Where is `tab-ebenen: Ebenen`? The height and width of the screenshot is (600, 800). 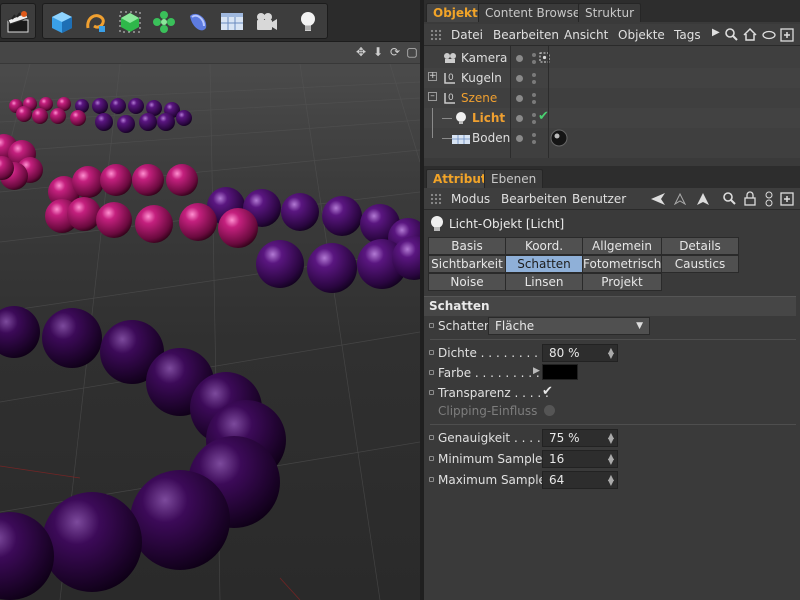 tab-ebenen: Ebenen is located at coordinates (514, 178).